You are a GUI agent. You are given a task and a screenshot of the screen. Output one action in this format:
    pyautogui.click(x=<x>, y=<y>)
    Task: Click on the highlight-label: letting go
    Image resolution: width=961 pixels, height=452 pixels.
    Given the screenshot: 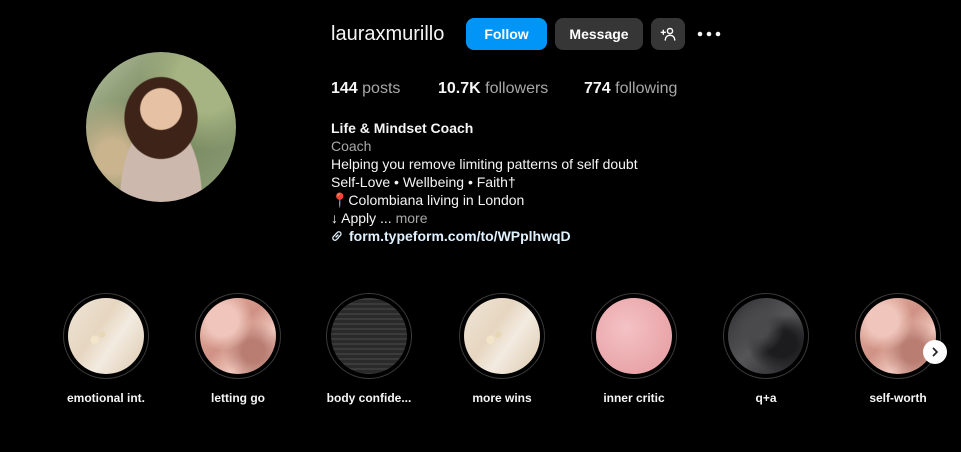 What is the action you would take?
    pyautogui.click(x=238, y=398)
    